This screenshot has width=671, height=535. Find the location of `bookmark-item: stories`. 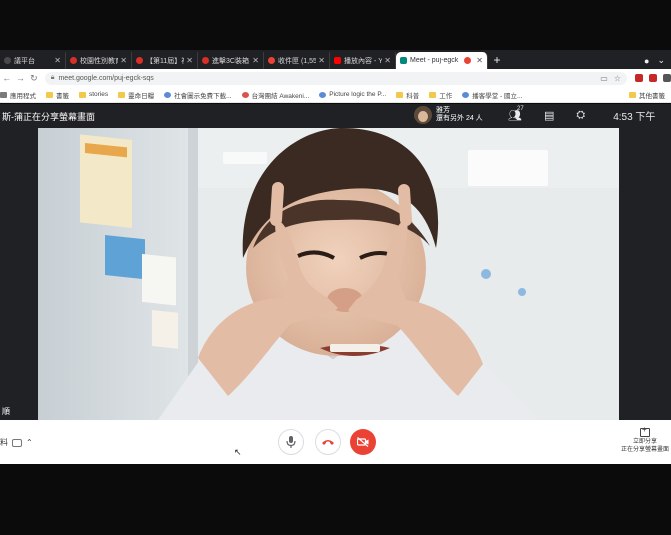

bookmark-item: stories is located at coordinates (93, 94).